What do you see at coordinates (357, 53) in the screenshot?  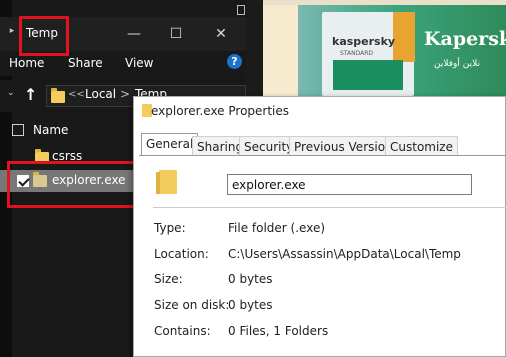 I see `product-edition: STANDARD` at bounding box center [357, 53].